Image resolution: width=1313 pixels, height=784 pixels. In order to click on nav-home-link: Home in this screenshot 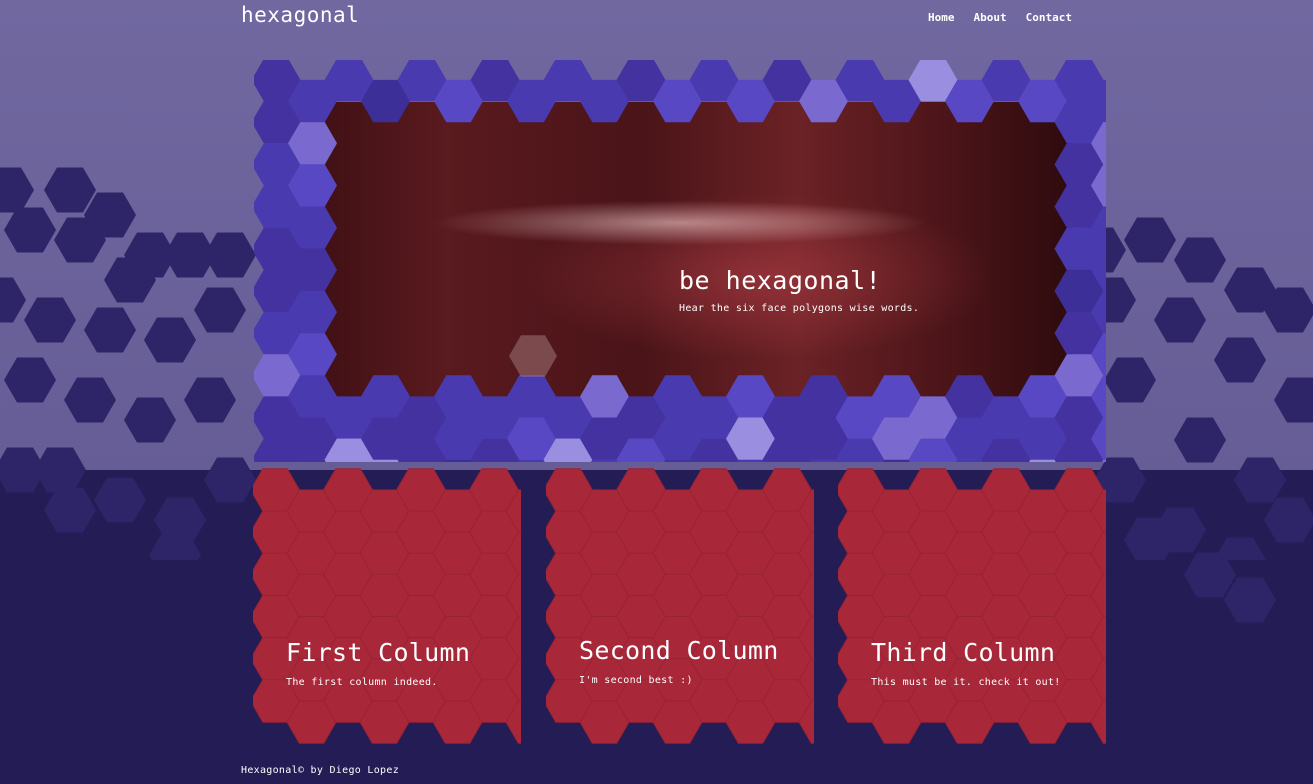, I will do `click(941, 17)`.